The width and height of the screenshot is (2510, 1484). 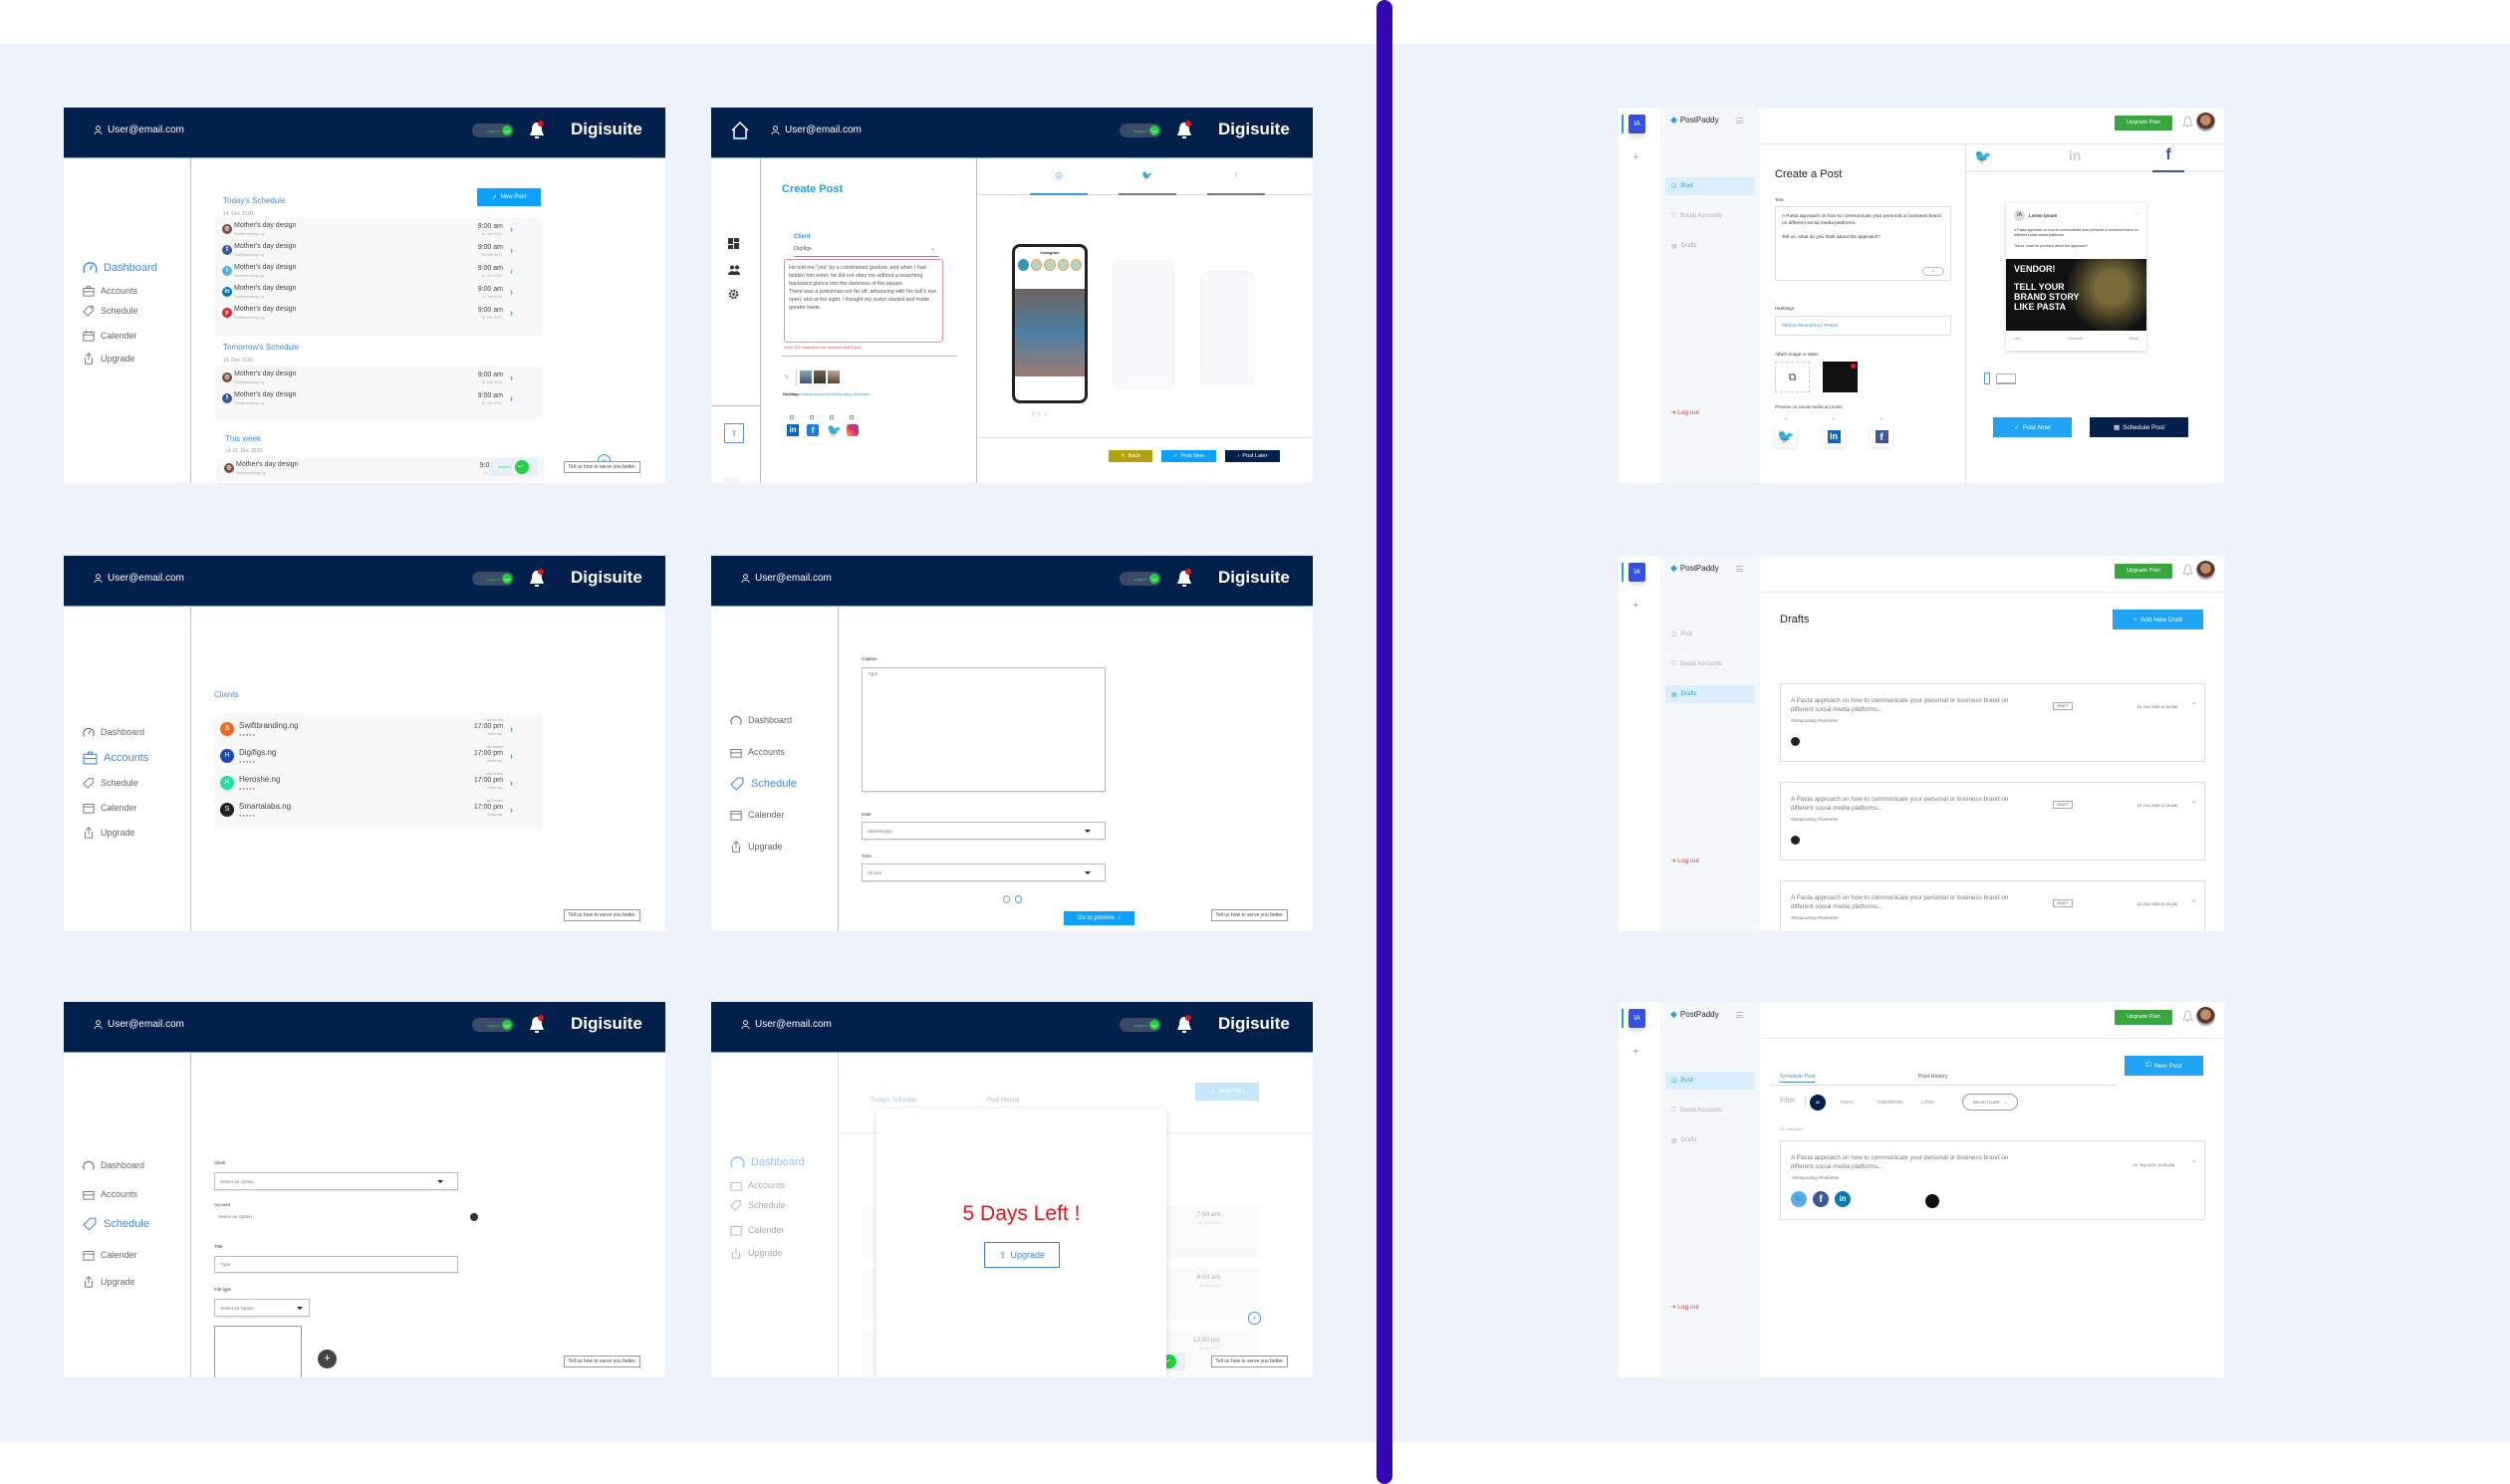 I want to click on client-select: -Select an Option, so click(x=336, y=1181).